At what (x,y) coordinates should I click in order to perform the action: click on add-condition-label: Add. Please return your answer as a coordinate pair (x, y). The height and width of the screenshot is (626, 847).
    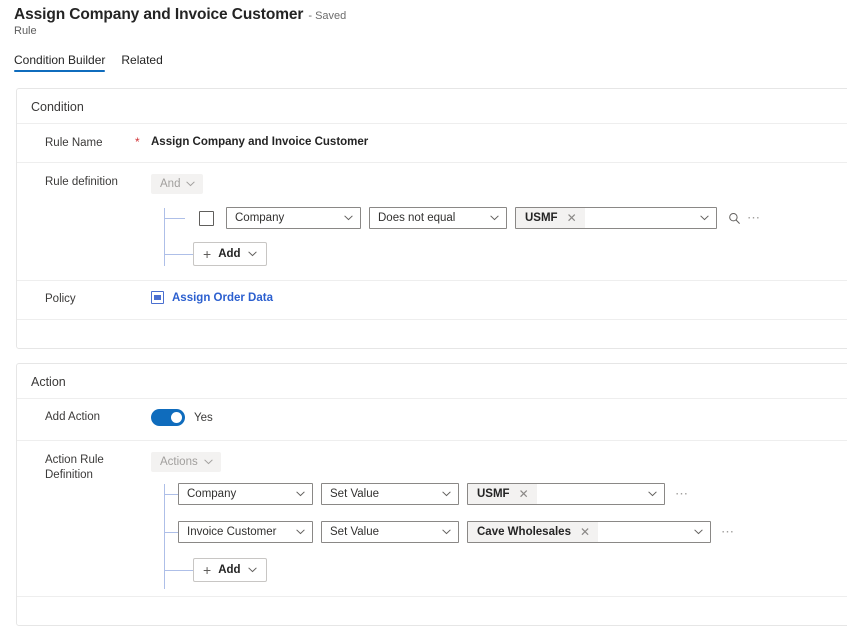
    Looking at the image, I should click on (229, 254).